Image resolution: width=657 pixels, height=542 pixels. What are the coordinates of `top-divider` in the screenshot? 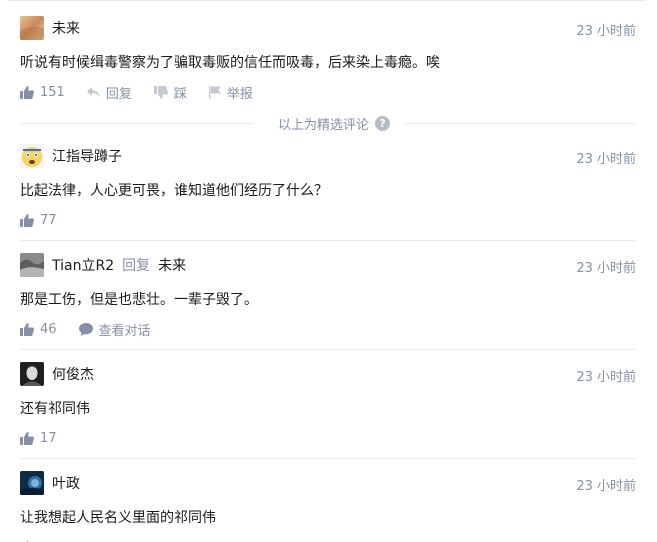 It's located at (326, 0).